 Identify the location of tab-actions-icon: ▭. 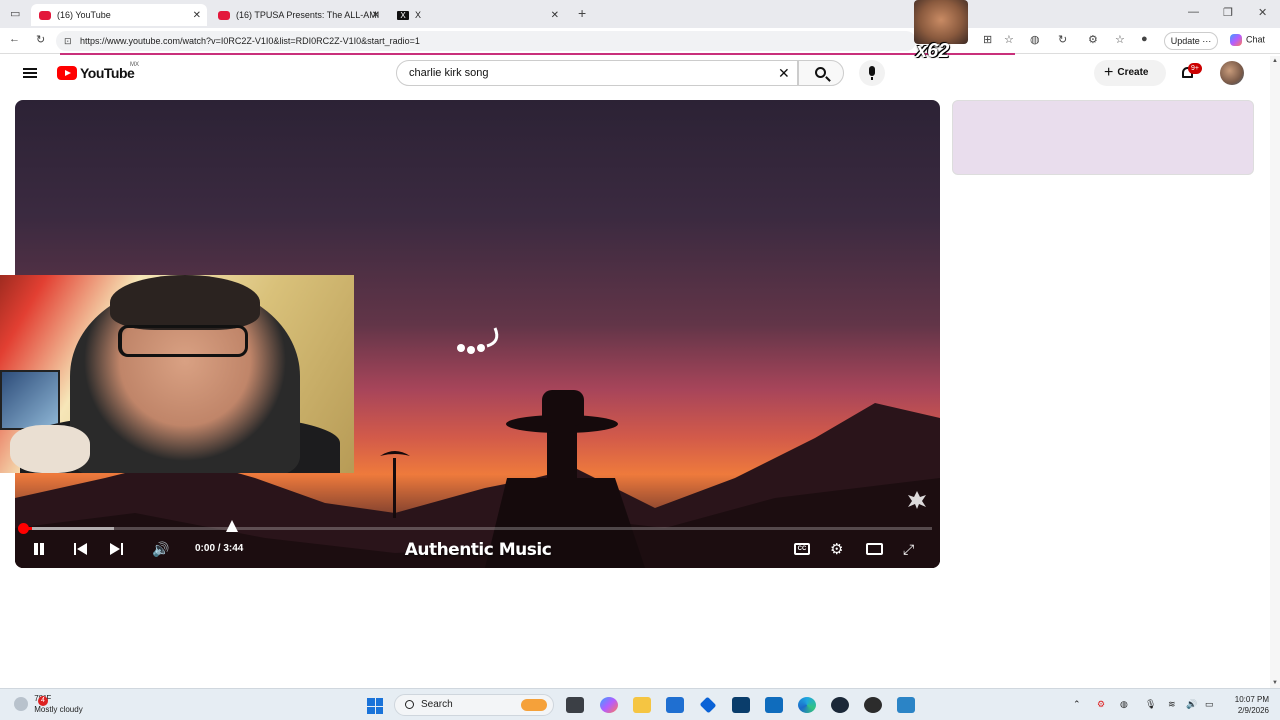
(15, 13).